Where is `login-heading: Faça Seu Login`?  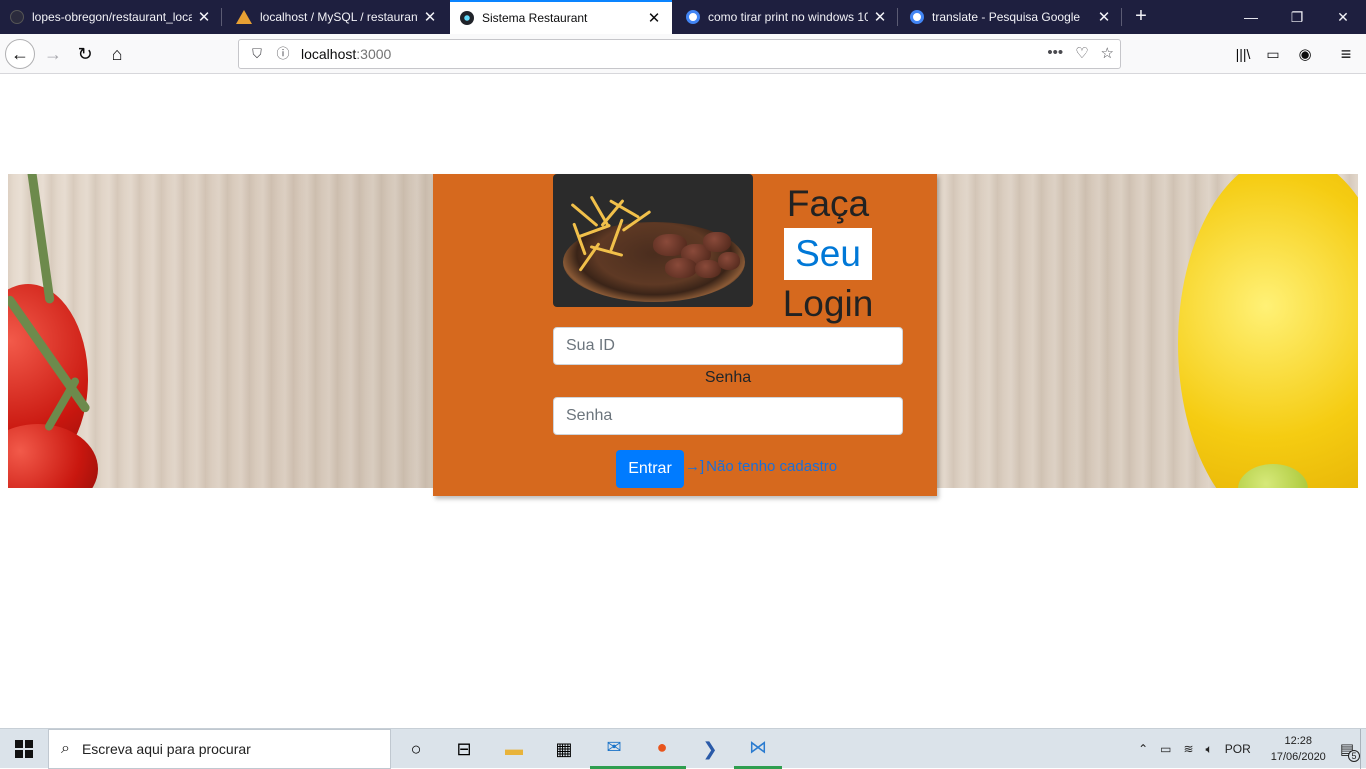
login-heading: Faça Seu Login is located at coordinates (828, 254).